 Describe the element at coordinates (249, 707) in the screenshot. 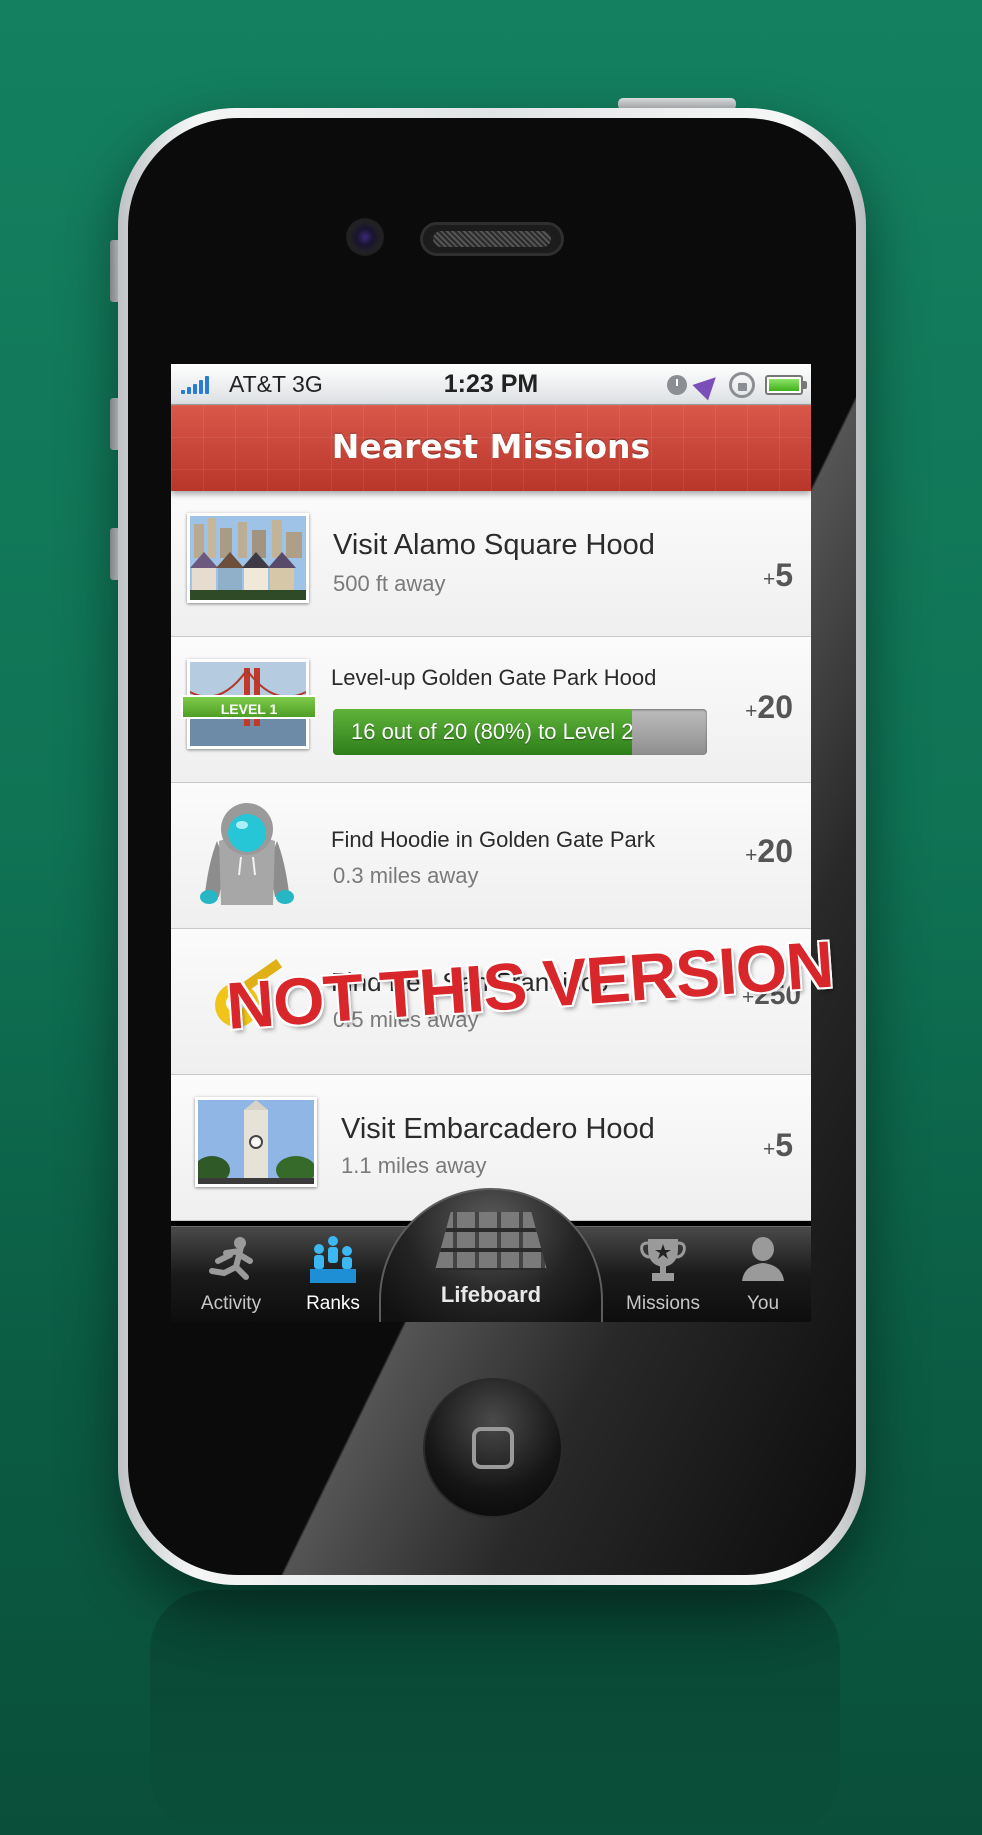

I see `level-badge: LEVEL 1` at that location.